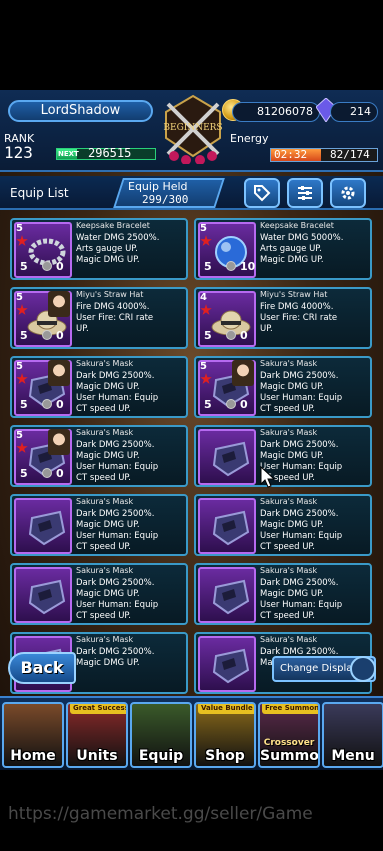 The height and width of the screenshot is (851, 383). Describe the element at coordinates (161, 735) in the screenshot. I see `nav-equip: Equip` at that location.